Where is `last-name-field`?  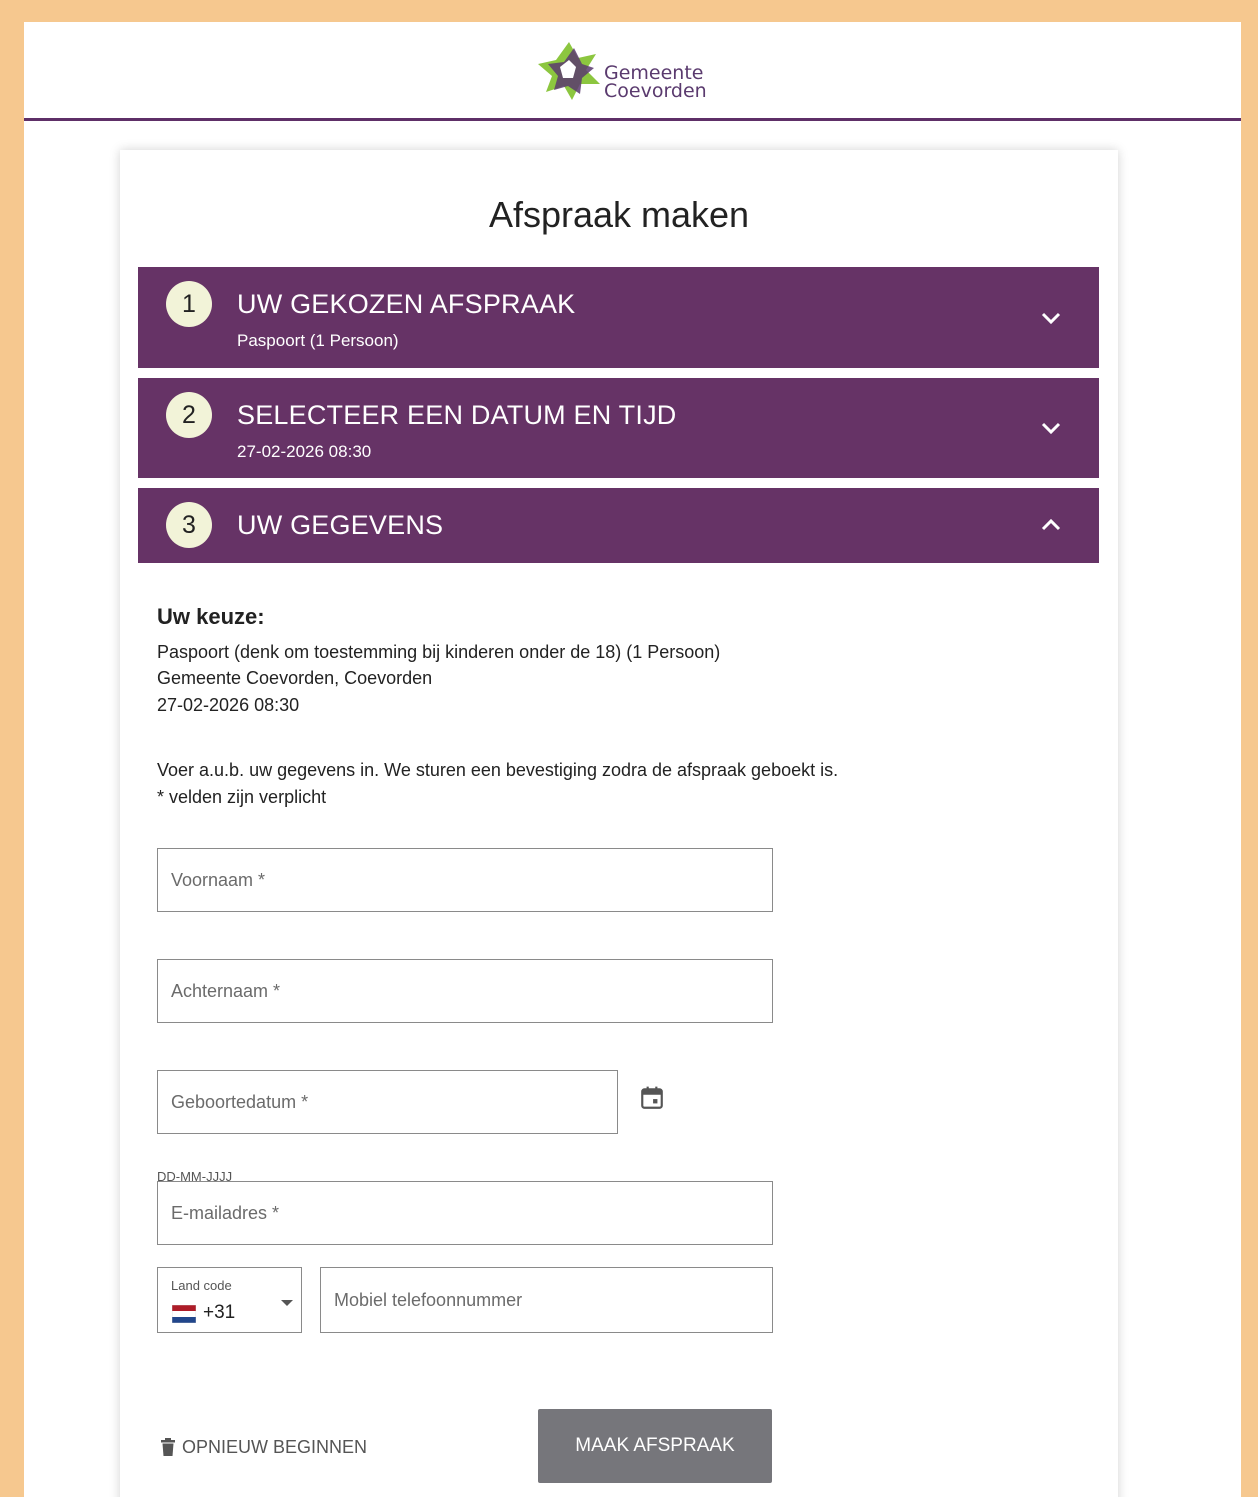
last-name-field is located at coordinates (465, 991).